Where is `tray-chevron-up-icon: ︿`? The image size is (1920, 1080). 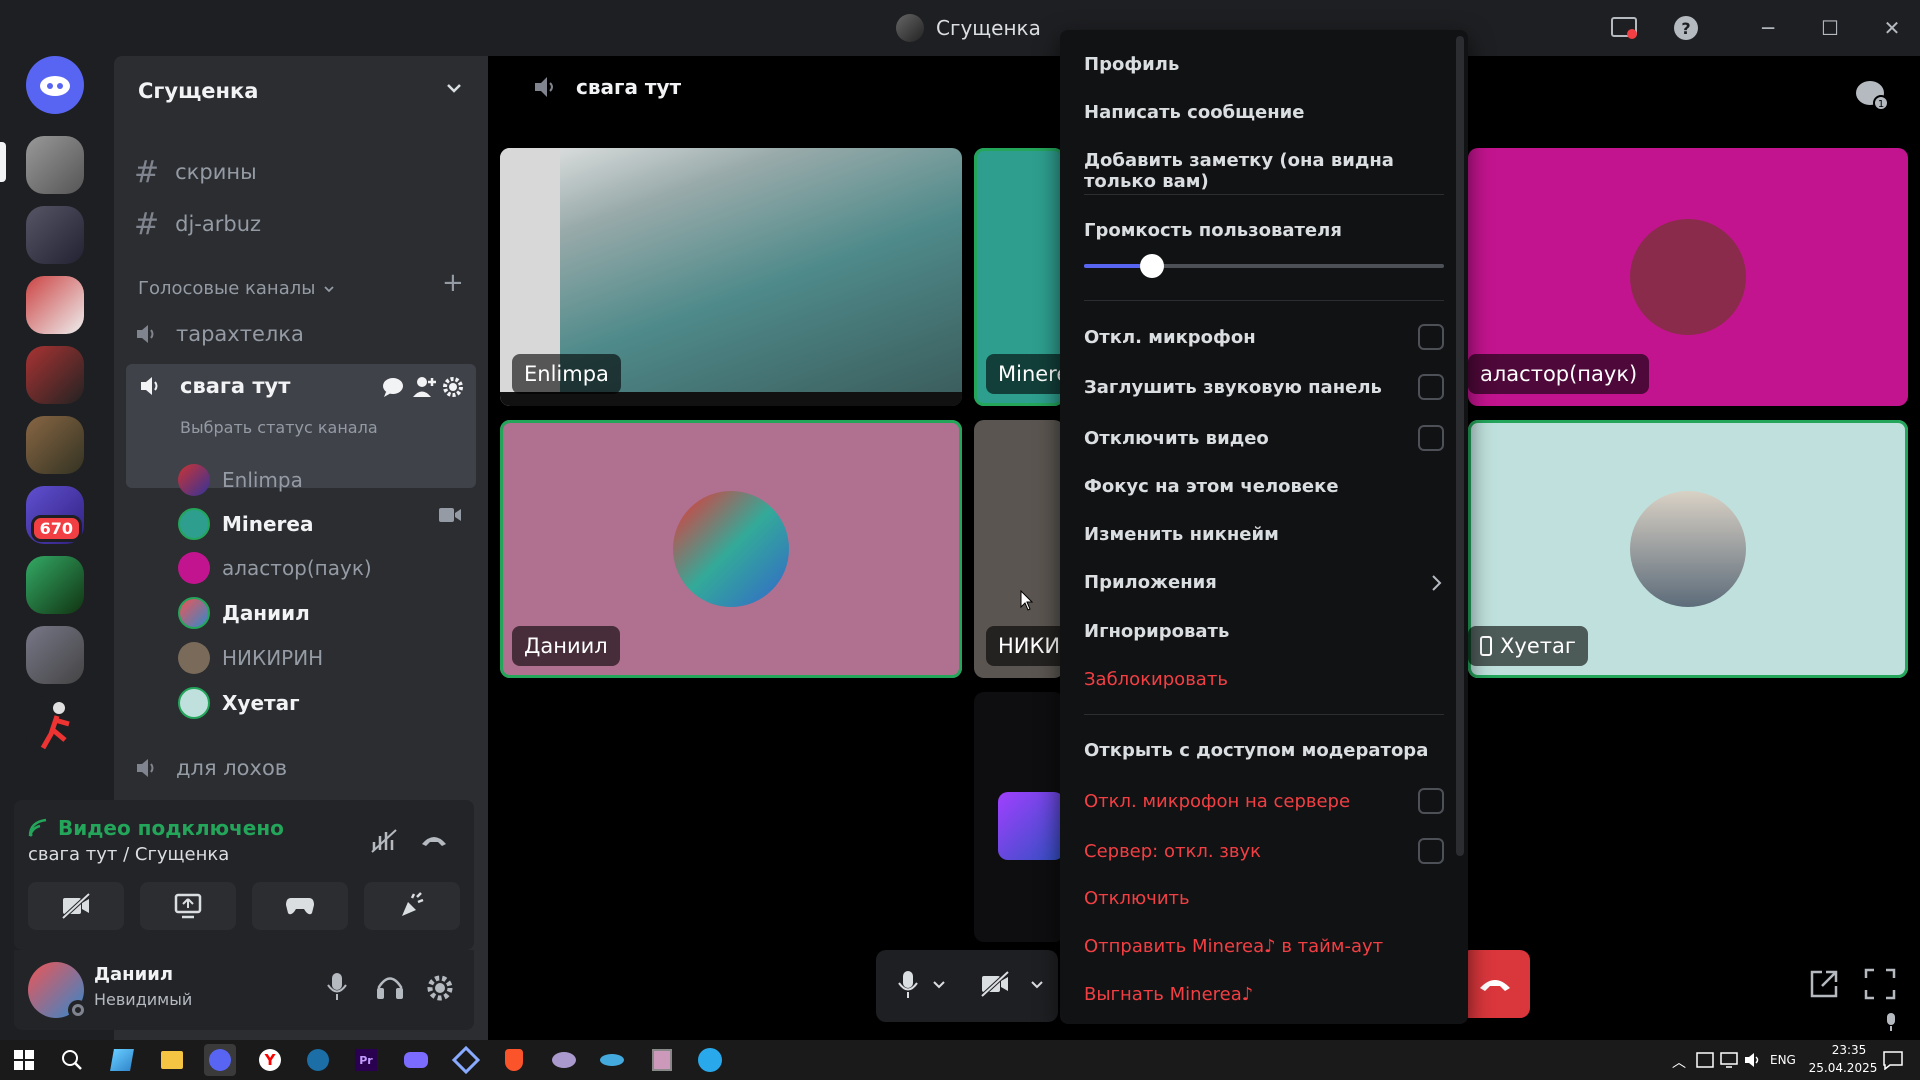
tray-chevron-up-icon: ︿ is located at coordinates (1679, 1062).